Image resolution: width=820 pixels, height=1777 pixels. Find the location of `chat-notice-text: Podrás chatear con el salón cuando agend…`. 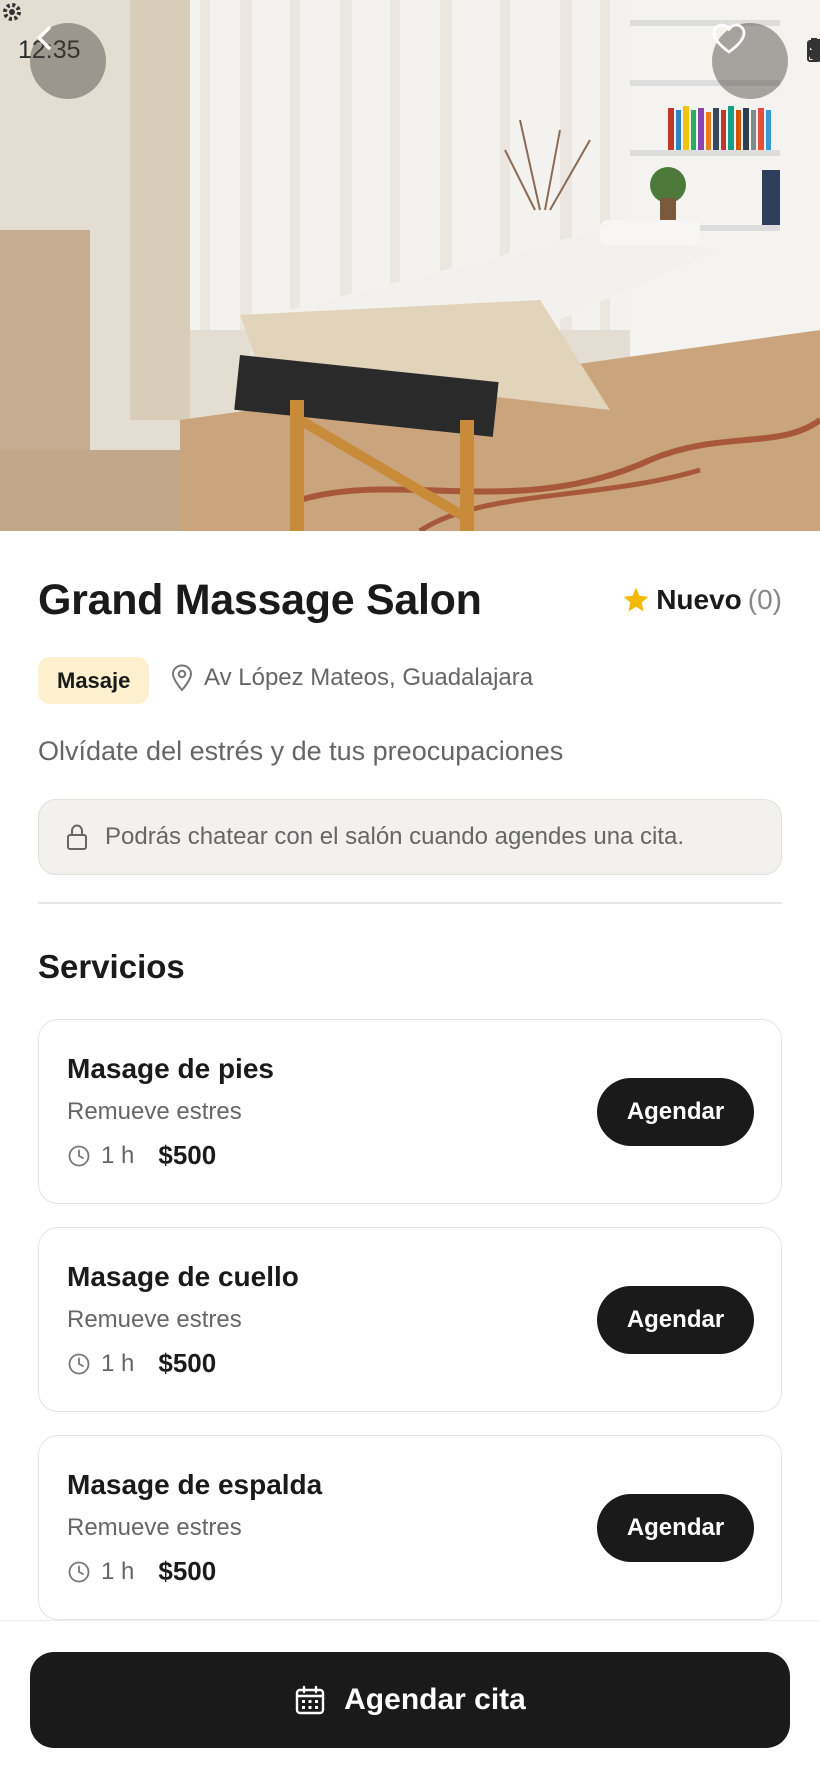

chat-notice-text: Podrás chatear con el salón cuando agend… is located at coordinates (395, 836).